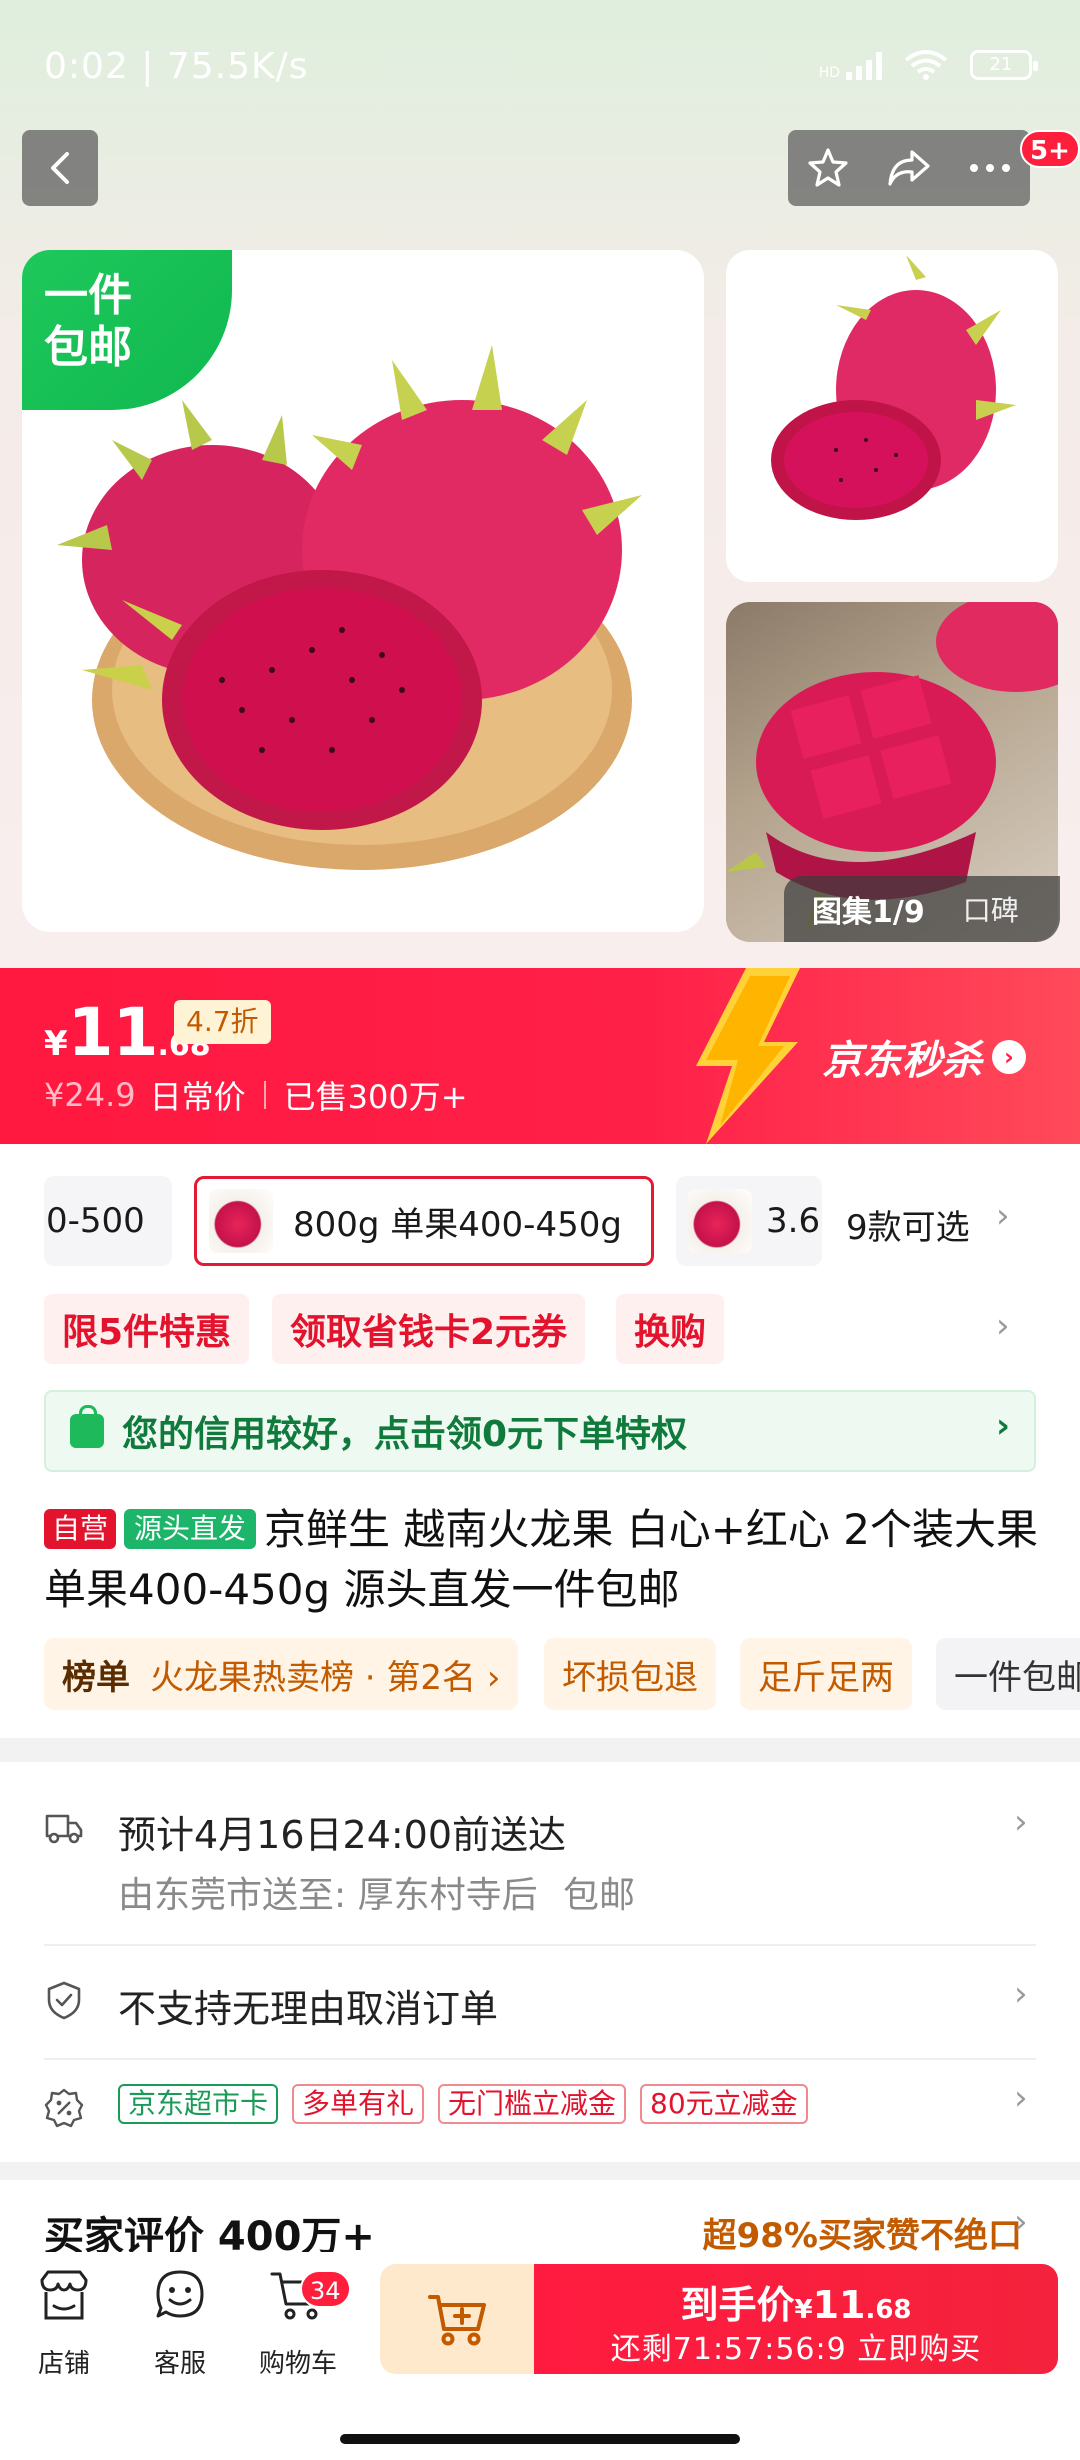 Image resolution: width=1080 pixels, height=2460 pixels. What do you see at coordinates (893, 387) in the screenshot?
I see `dragon-fruit-image` at bounding box center [893, 387].